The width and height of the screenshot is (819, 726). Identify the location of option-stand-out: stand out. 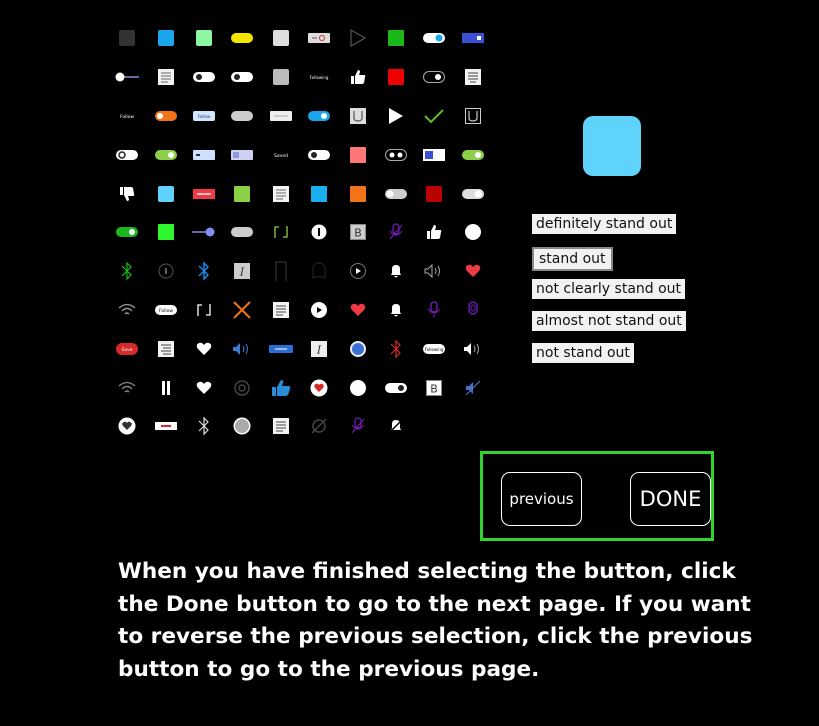
(572, 259).